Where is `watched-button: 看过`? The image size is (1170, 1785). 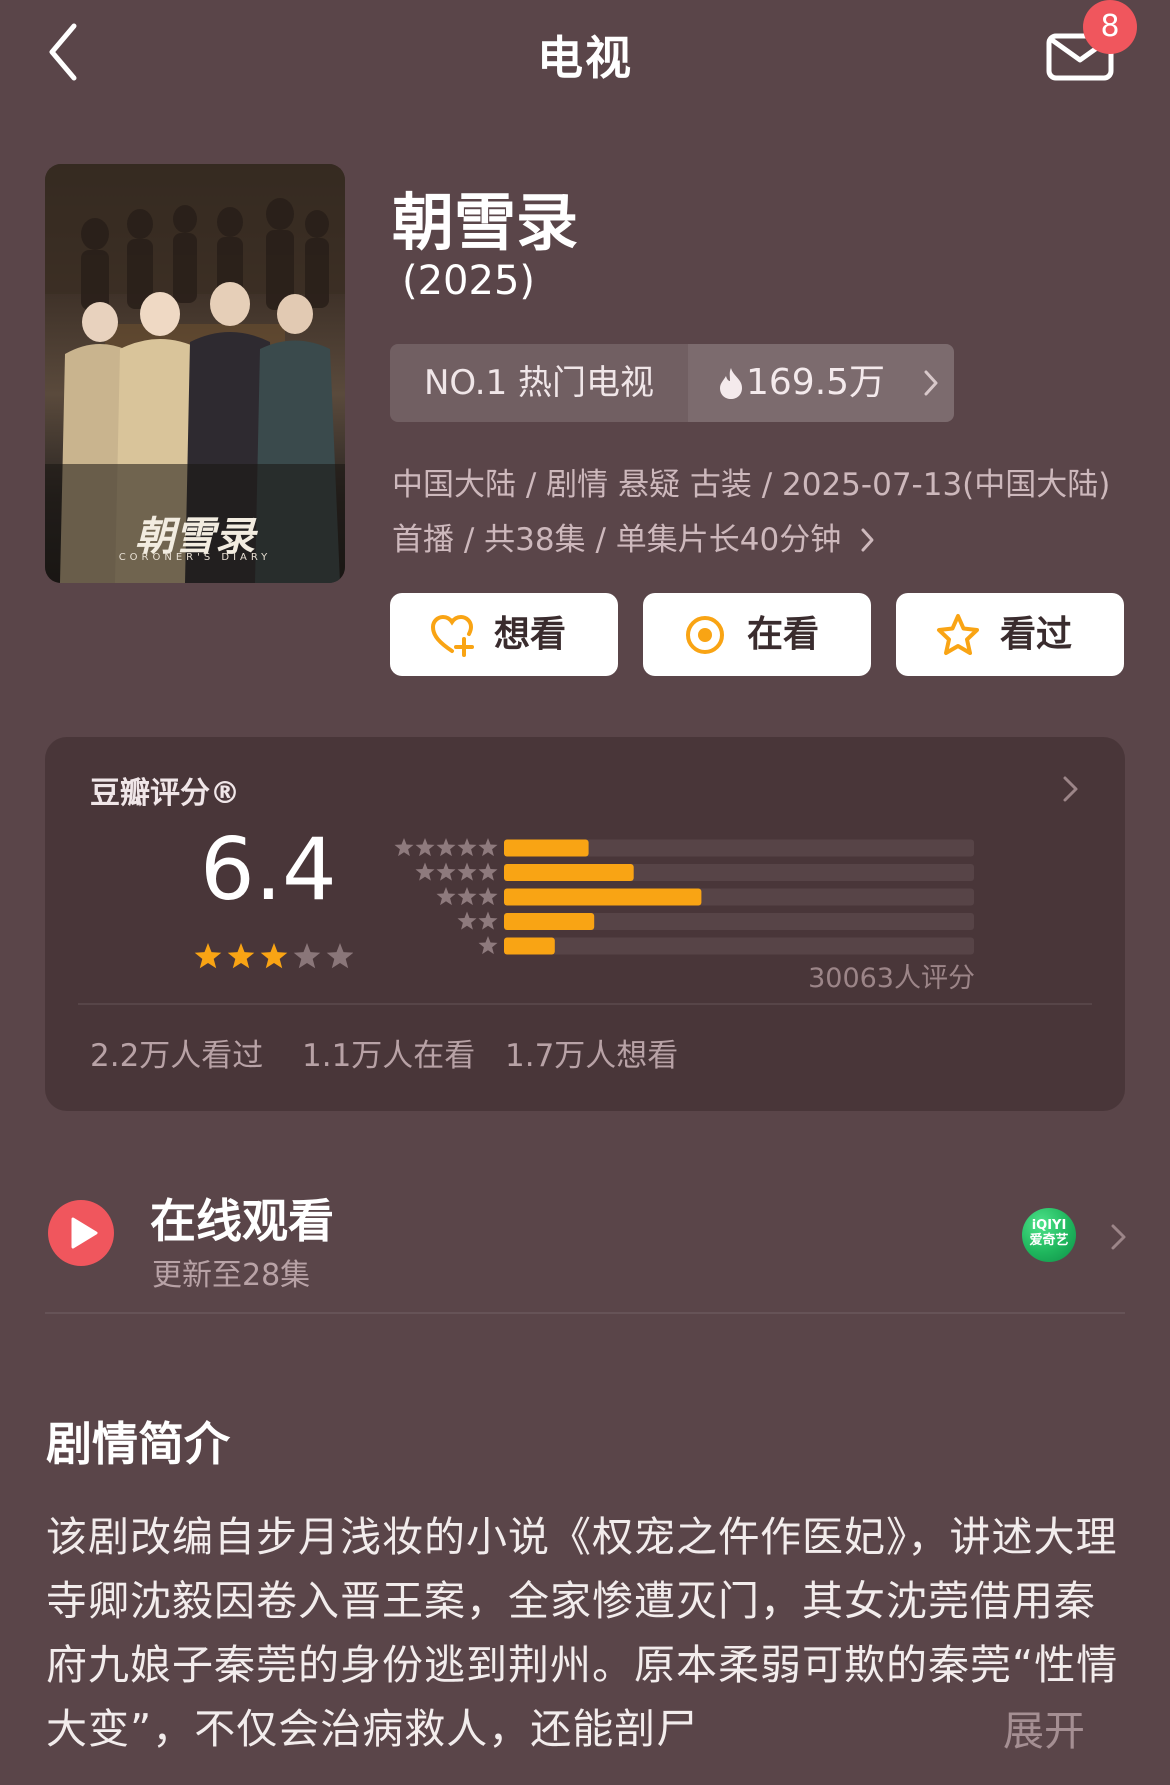
watched-button: 看过 is located at coordinates (1010, 634).